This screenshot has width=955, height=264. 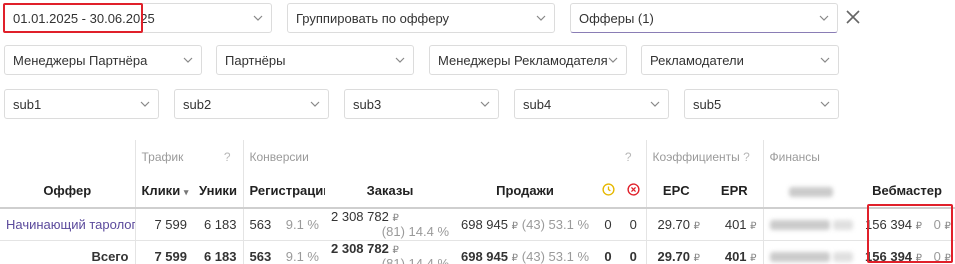 What do you see at coordinates (255, 60) in the screenshot?
I see `partners-value: Партнёры` at bounding box center [255, 60].